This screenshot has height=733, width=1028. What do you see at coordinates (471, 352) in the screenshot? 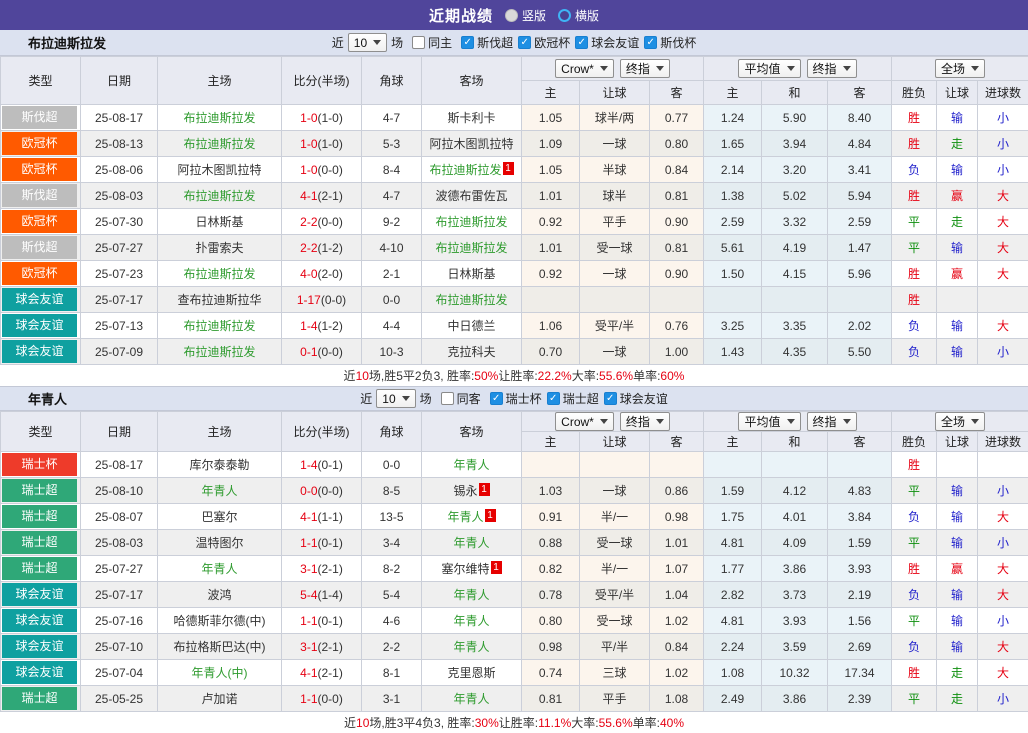
I see `team-link: 克拉科夫` at bounding box center [471, 352].